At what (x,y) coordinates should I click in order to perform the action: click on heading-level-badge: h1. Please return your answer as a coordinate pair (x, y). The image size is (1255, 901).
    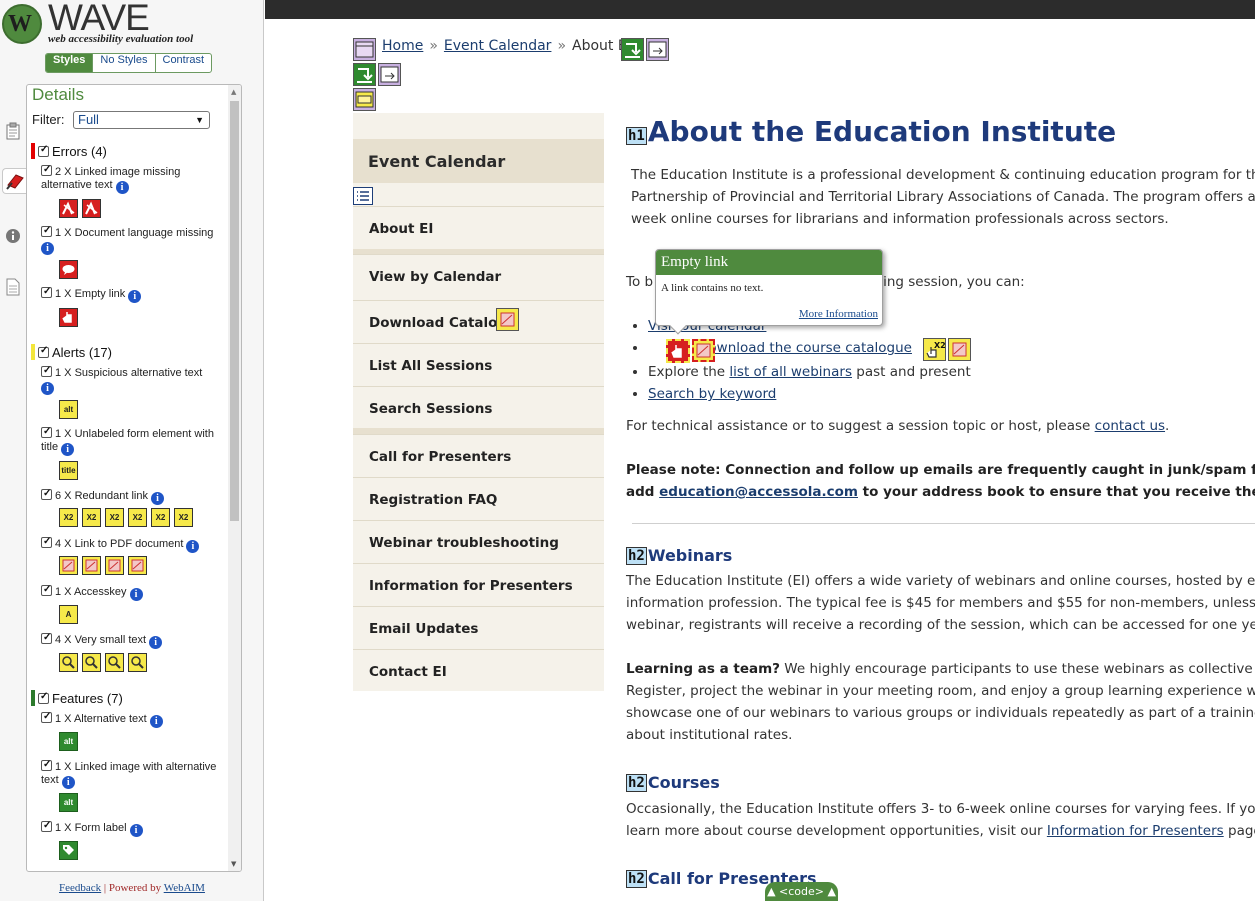
    Looking at the image, I should click on (636, 136).